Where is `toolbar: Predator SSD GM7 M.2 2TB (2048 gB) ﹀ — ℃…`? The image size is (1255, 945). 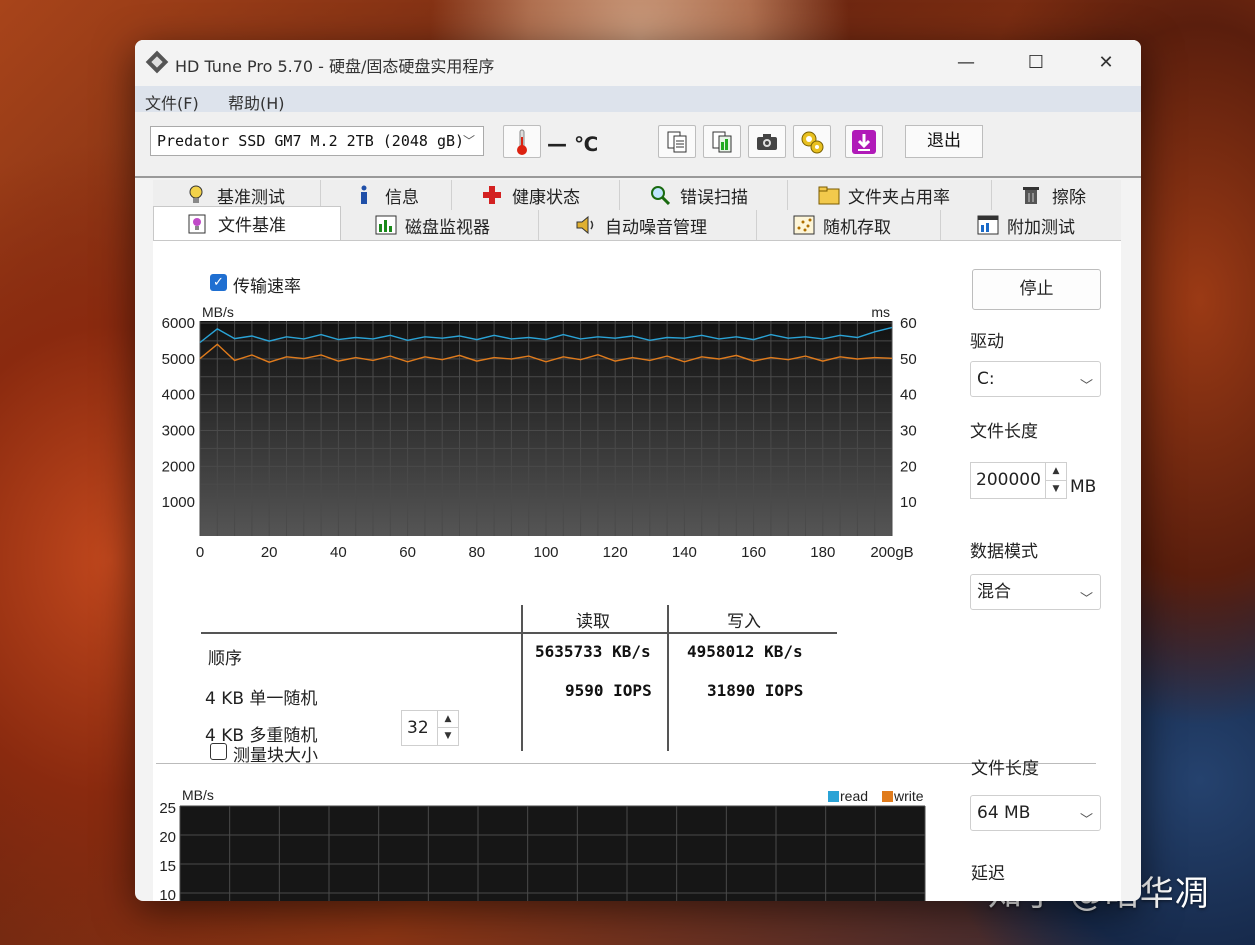 toolbar: Predator SSD GM7 M.2 2TB (2048 gB) ﹀ — ℃… is located at coordinates (638, 145).